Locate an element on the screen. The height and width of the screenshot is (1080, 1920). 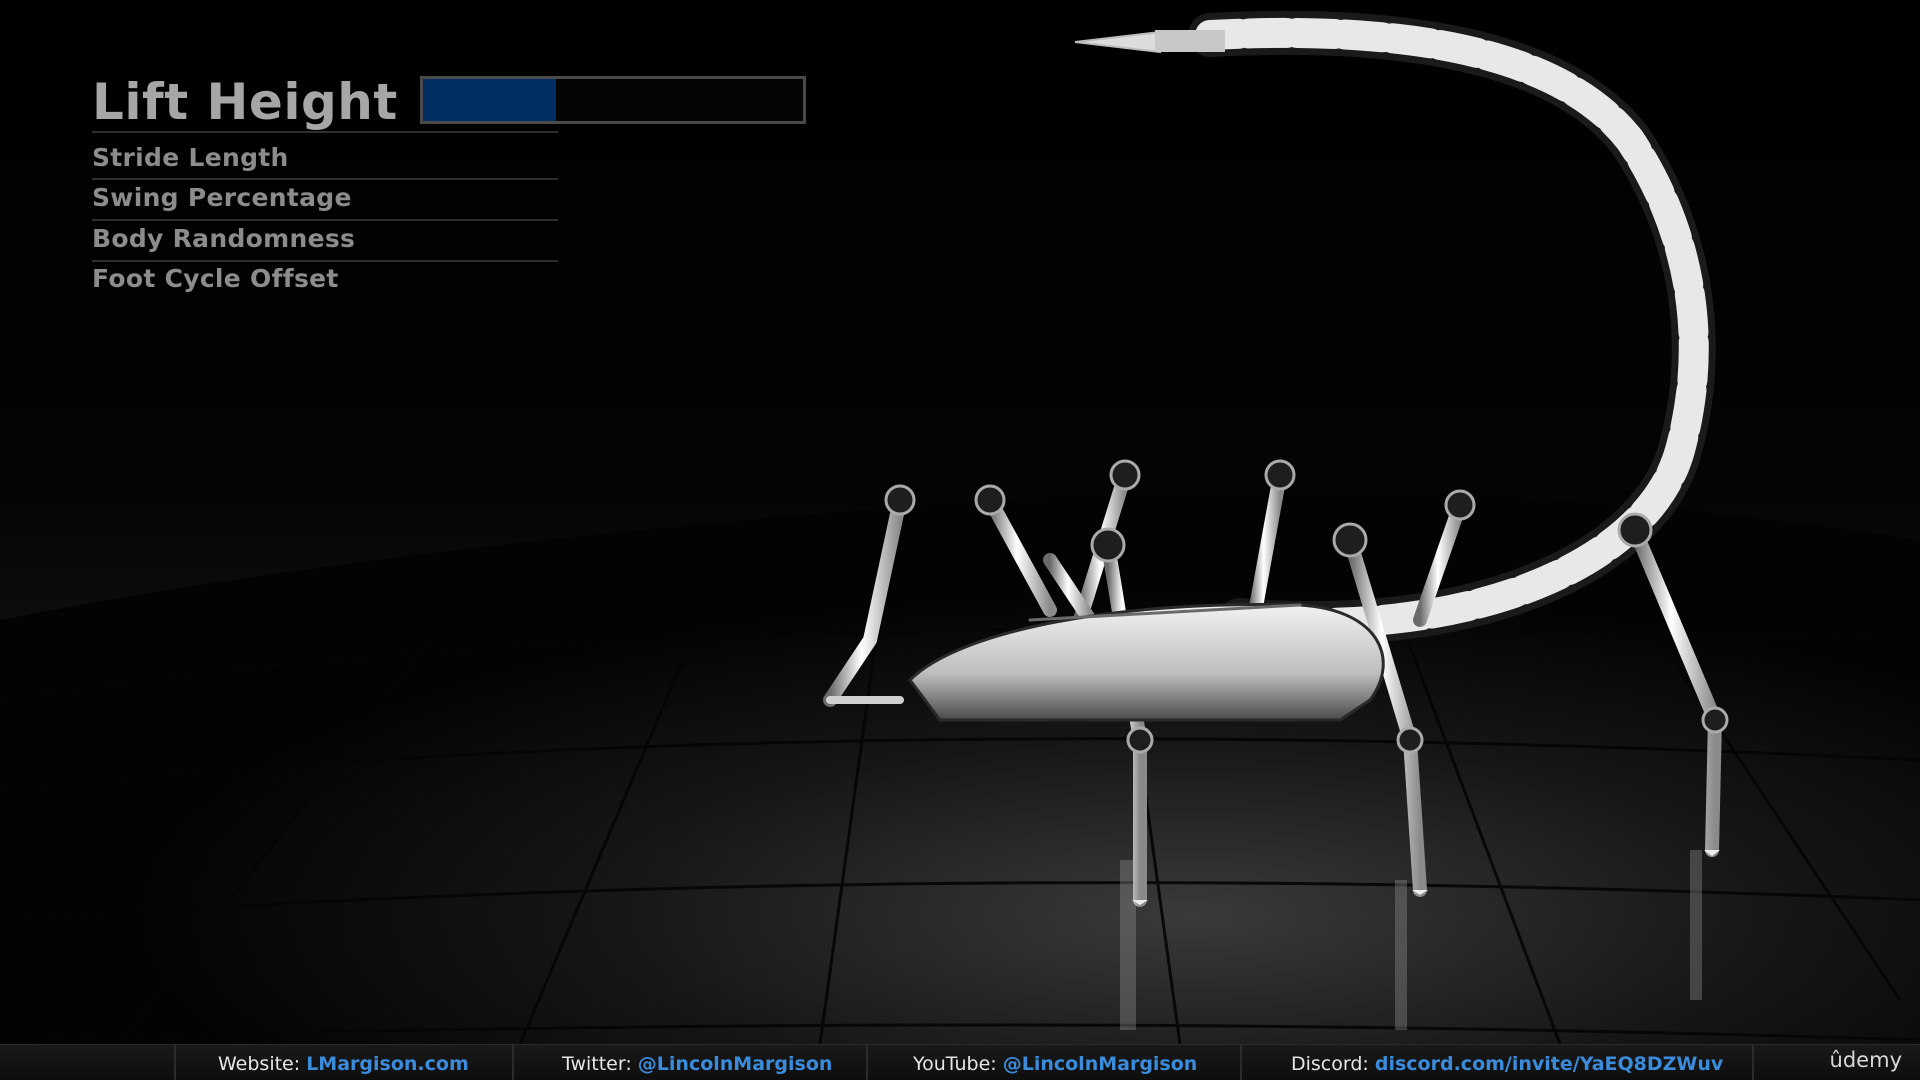
menu-item-foot-cycle-offset: Foot Cycle Offset is located at coordinates (215, 278).